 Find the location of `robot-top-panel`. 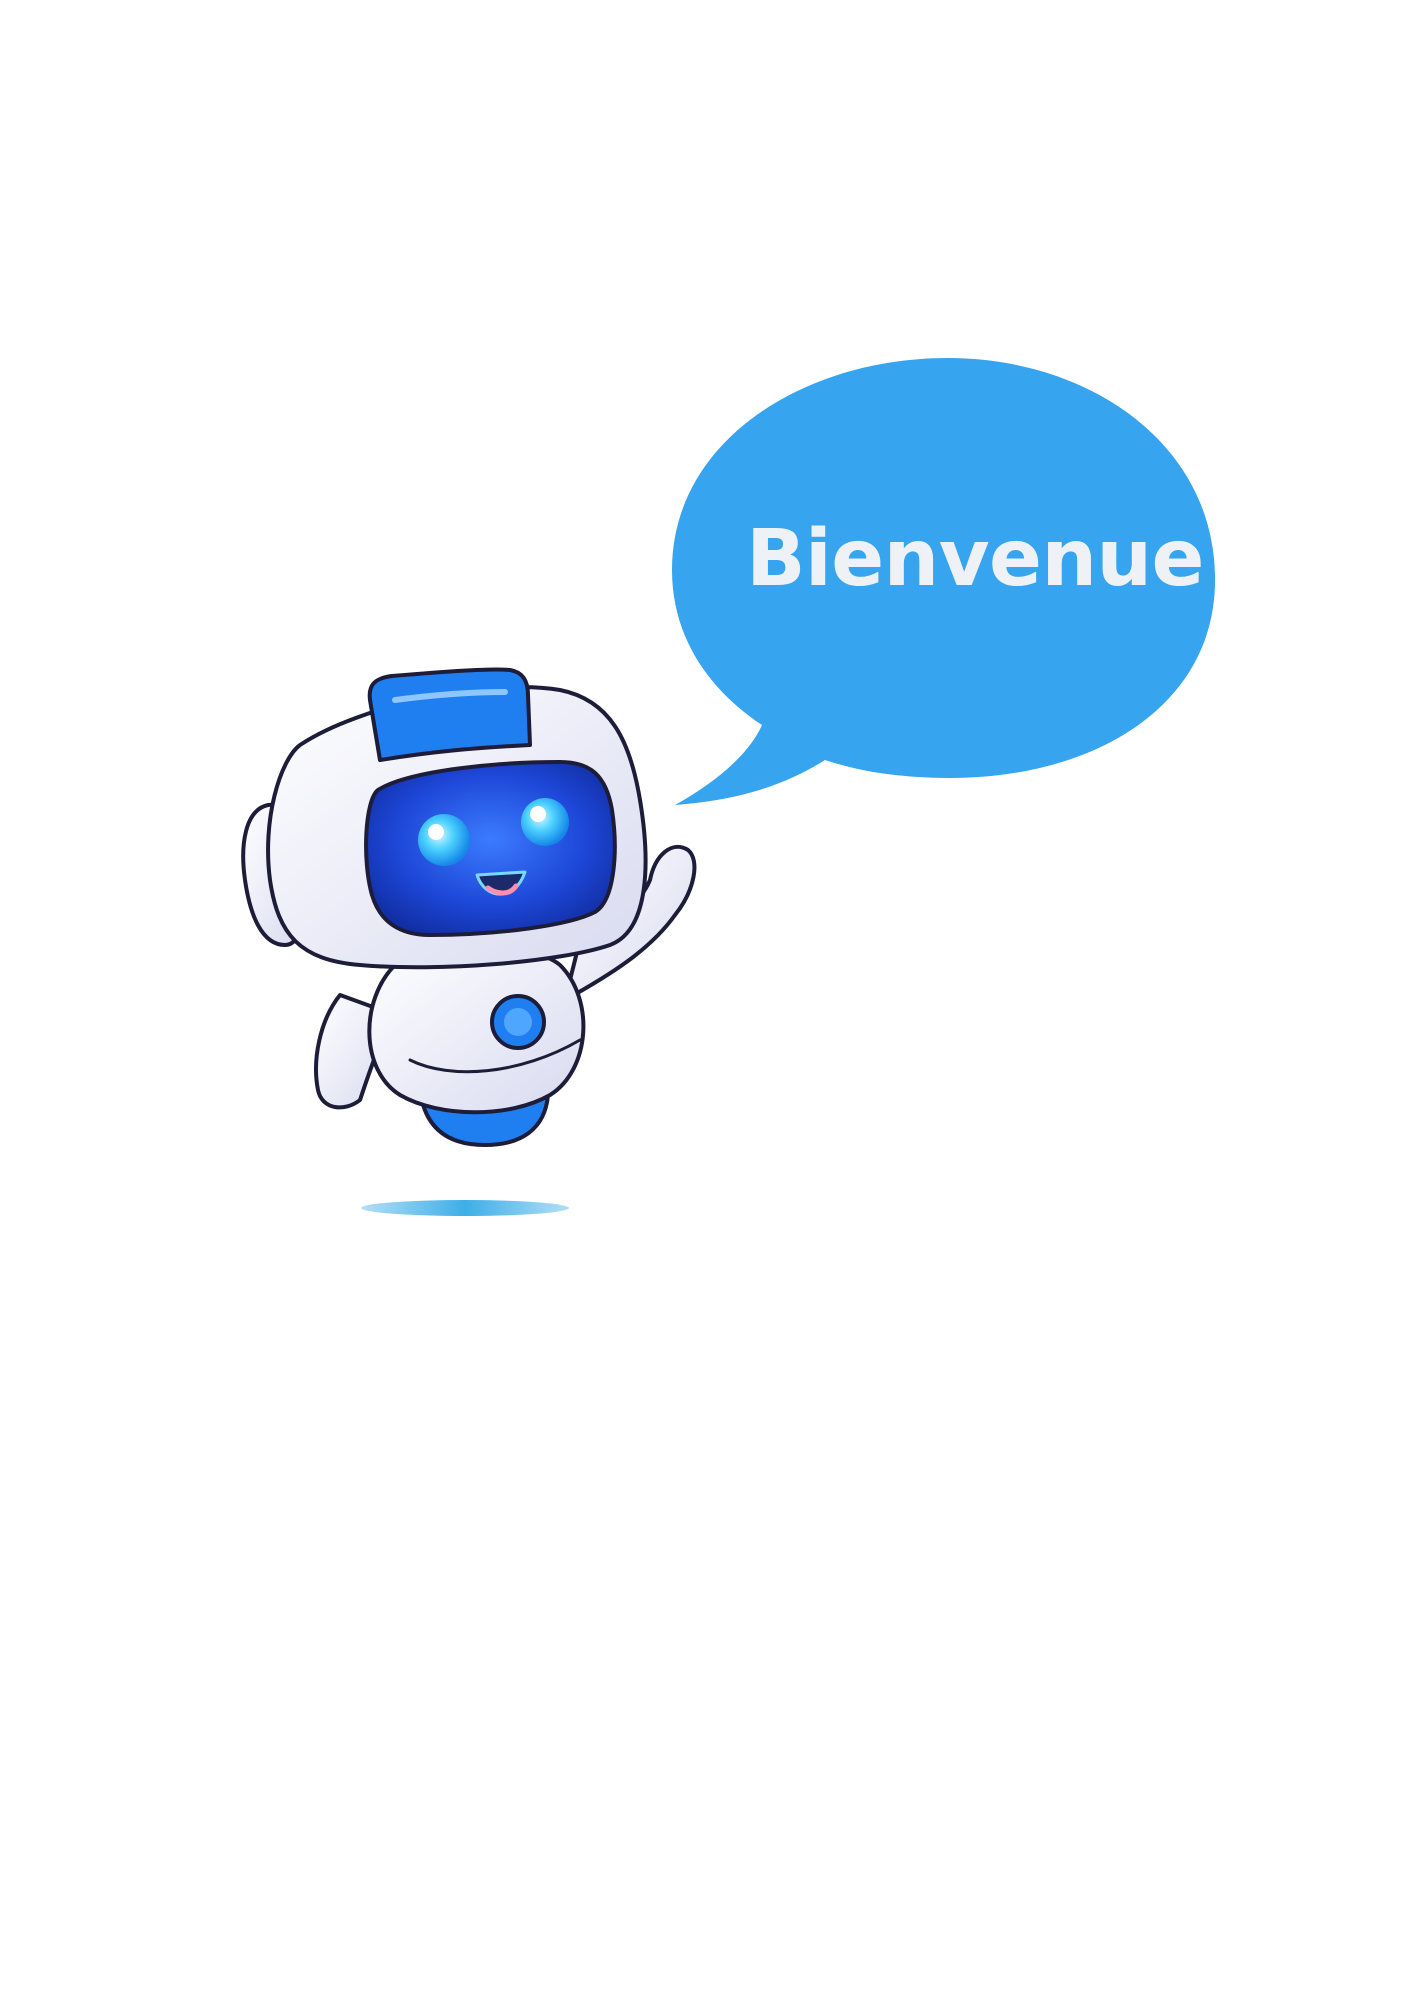

robot-top-panel is located at coordinates (449, 714).